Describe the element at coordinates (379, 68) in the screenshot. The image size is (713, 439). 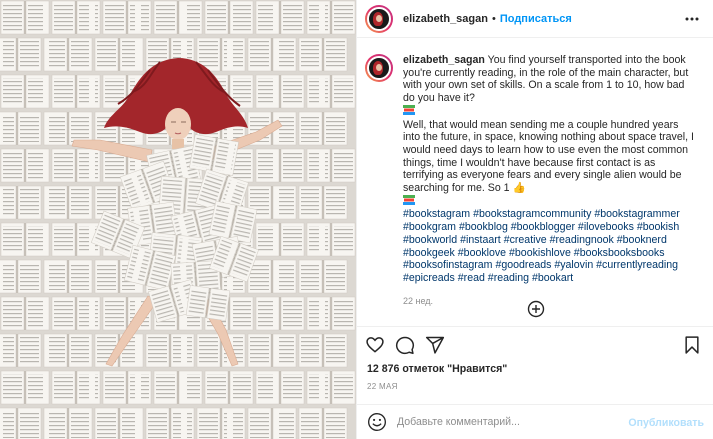
I see `caption-avatar` at that location.